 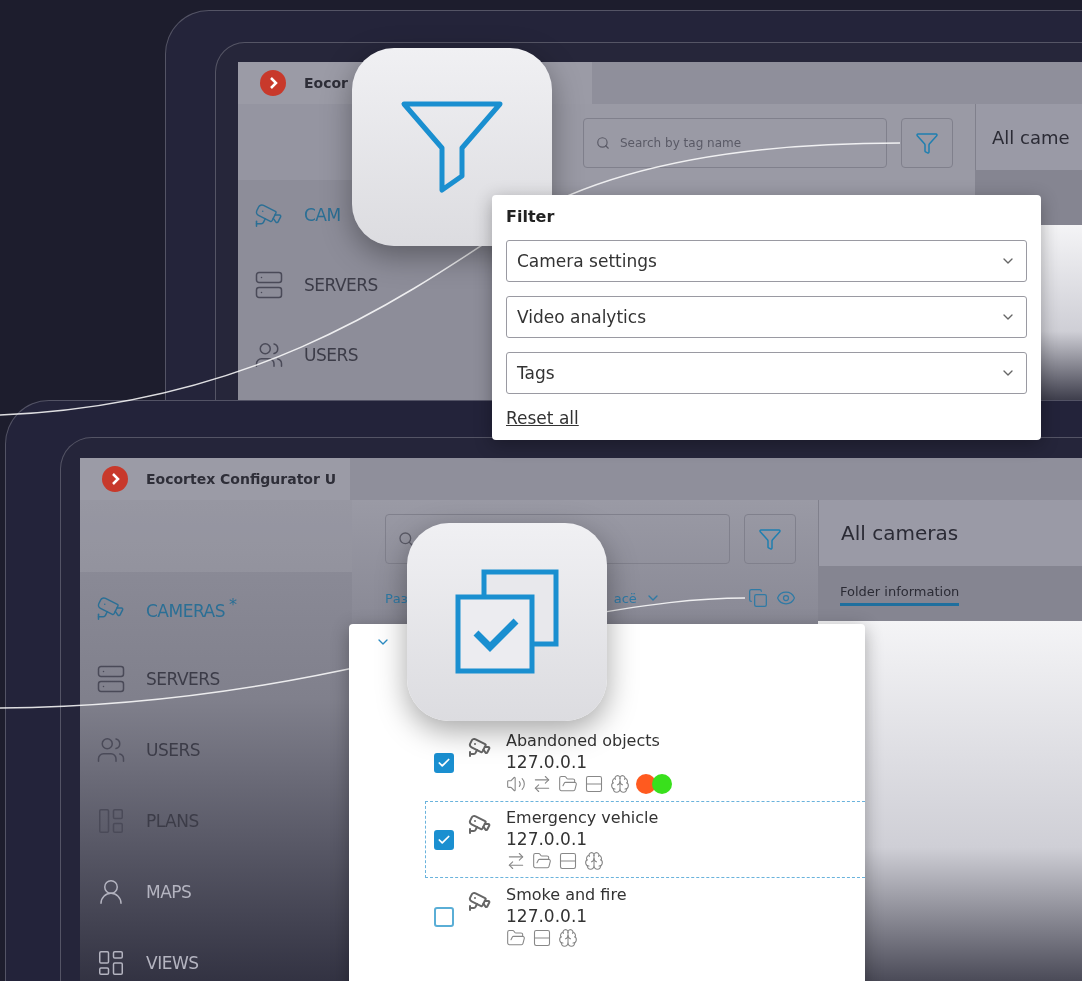 What do you see at coordinates (766, 261) in the screenshot?
I see `dropdown: Camera settings` at bounding box center [766, 261].